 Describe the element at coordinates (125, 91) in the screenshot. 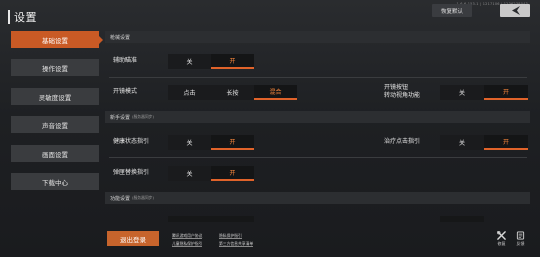

I see `scope-mode-label: 开镜模式` at that location.